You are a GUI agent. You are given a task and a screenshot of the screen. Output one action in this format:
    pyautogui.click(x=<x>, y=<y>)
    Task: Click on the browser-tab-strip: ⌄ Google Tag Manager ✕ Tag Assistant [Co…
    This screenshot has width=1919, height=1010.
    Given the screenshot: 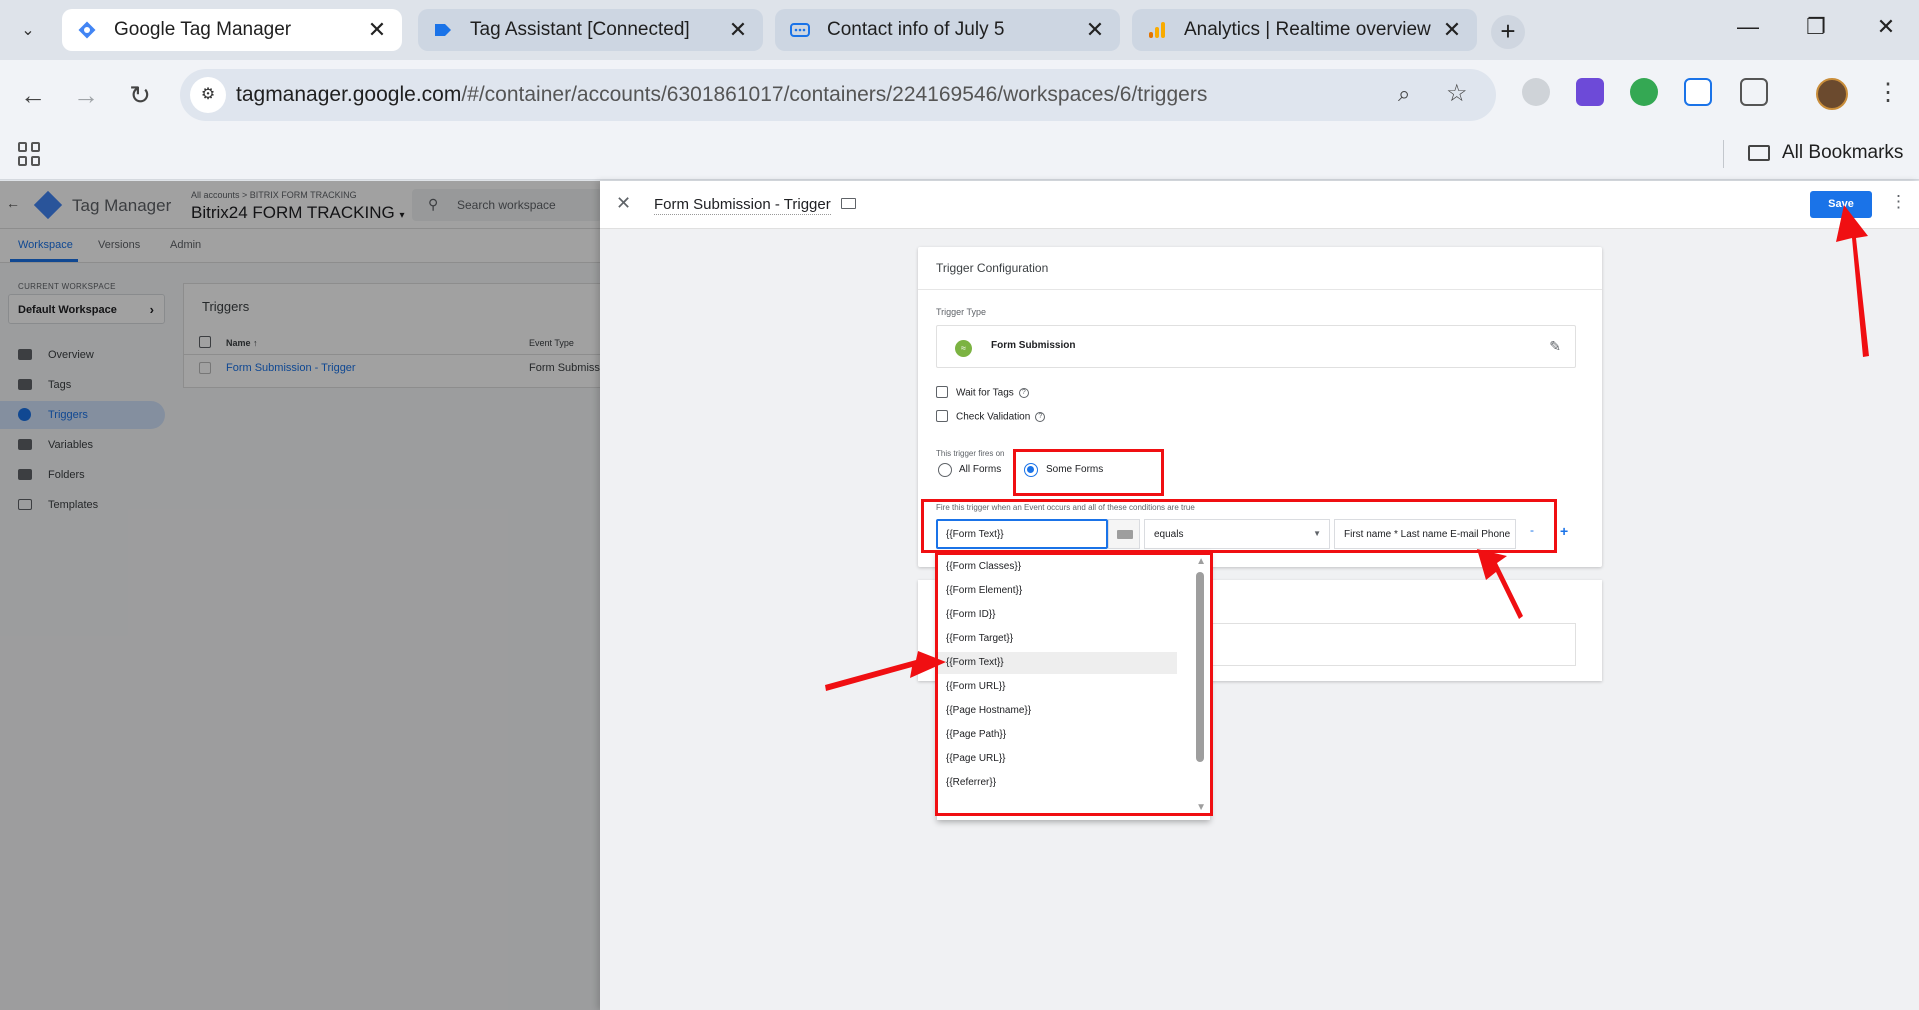 What is the action you would take?
    pyautogui.click(x=959, y=30)
    